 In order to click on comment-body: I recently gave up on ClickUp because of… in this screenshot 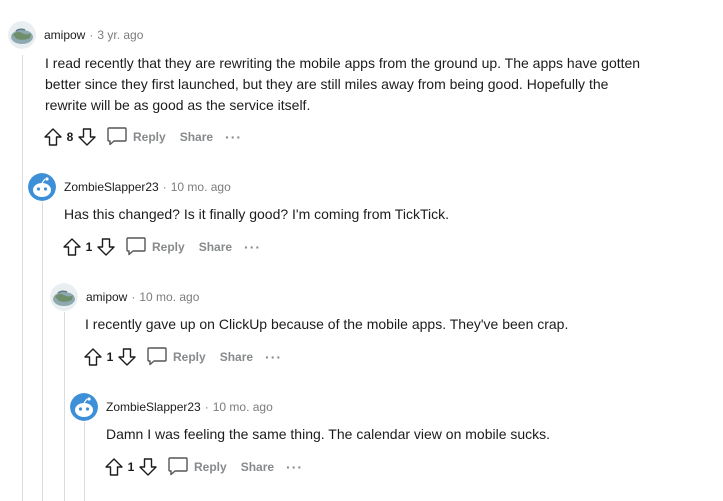, I will do `click(395, 324)`.